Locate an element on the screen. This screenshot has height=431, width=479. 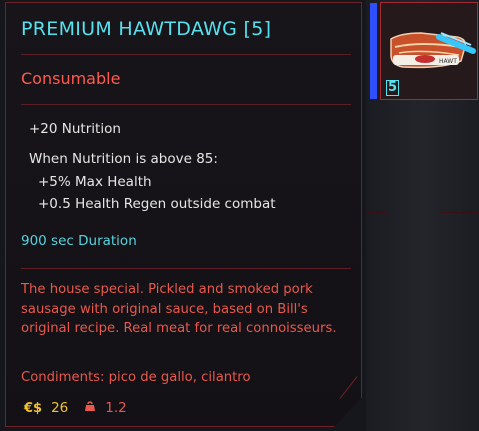
weight-icon is located at coordinates (90, 408).